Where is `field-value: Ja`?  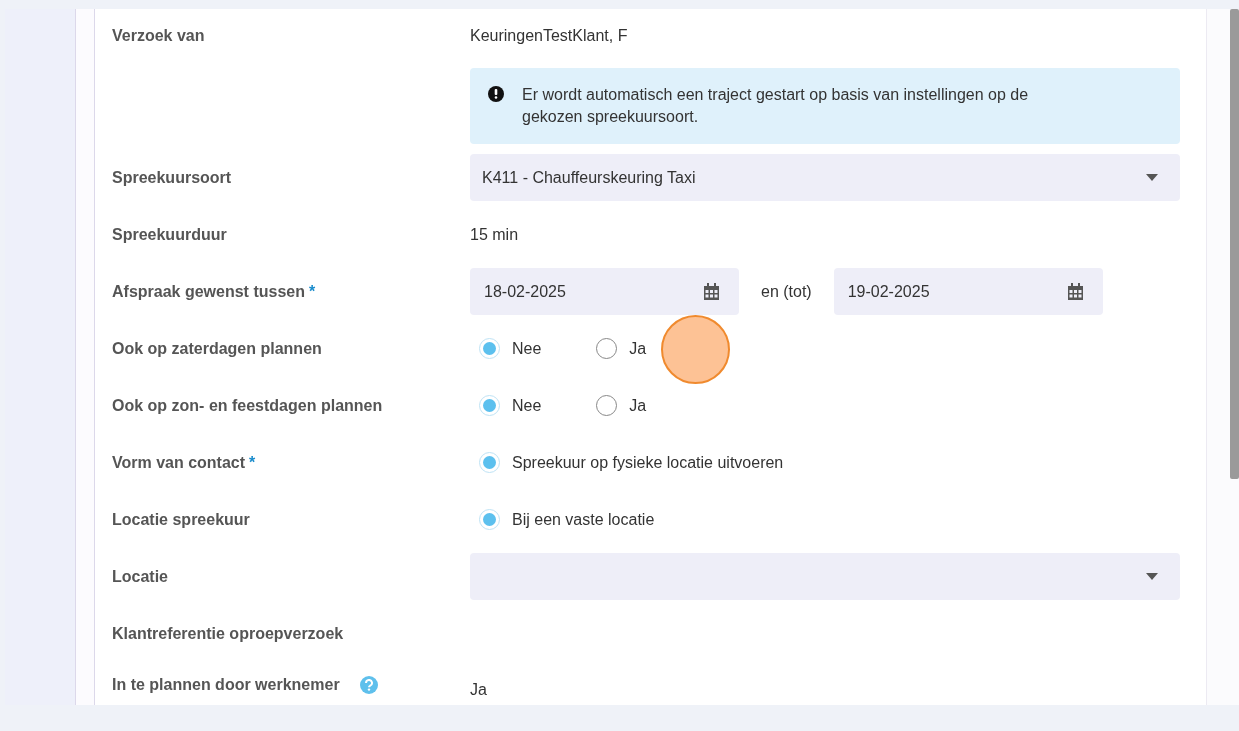
field-value: Ja is located at coordinates (478, 689).